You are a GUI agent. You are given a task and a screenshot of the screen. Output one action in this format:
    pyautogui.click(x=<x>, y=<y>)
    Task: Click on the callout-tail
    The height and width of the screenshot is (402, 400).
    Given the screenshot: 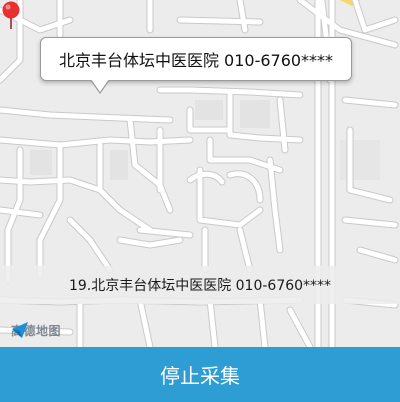 What is the action you would take?
    pyautogui.click(x=100, y=85)
    